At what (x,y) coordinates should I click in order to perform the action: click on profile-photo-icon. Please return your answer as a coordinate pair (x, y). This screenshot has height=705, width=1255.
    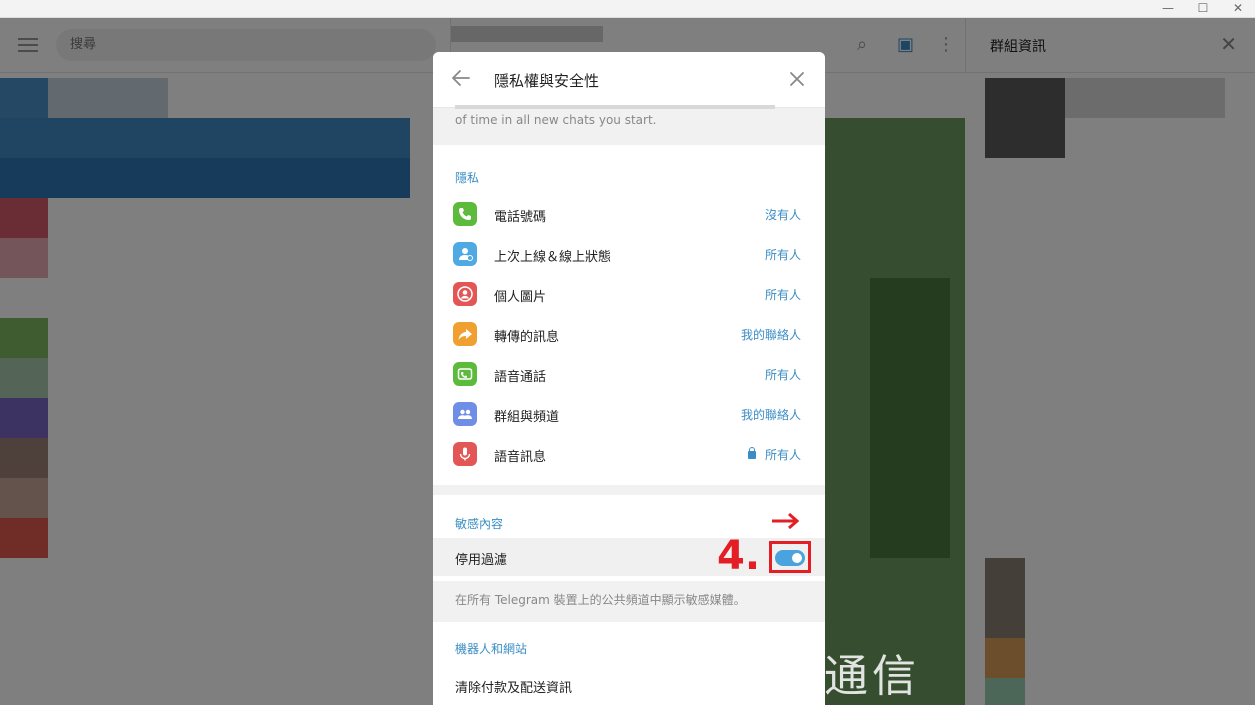
    Looking at the image, I should click on (465, 294).